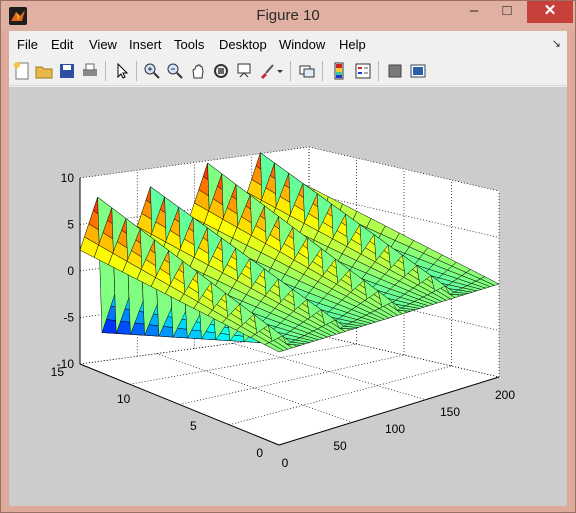 Image resolution: width=576 pixels, height=513 pixels. What do you see at coordinates (395, 71) in the screenshot?
I see `hide-plot-tools-icon` at bounding box center [395, 71].